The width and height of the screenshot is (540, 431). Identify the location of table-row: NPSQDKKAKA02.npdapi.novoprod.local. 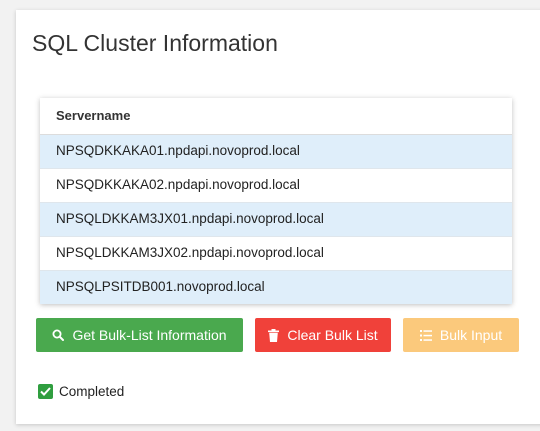
(276, 186).